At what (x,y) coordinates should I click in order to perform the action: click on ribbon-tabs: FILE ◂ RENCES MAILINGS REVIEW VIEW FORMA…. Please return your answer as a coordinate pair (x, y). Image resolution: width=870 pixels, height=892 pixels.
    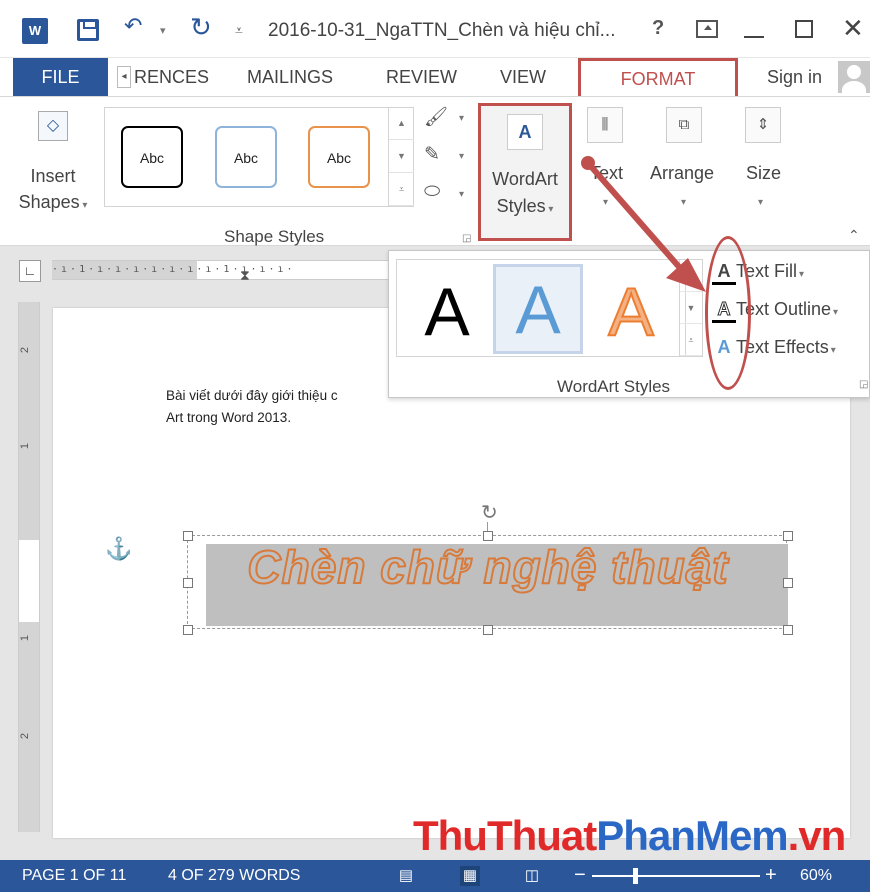
    Looking at the image, I should click on (435, 78).